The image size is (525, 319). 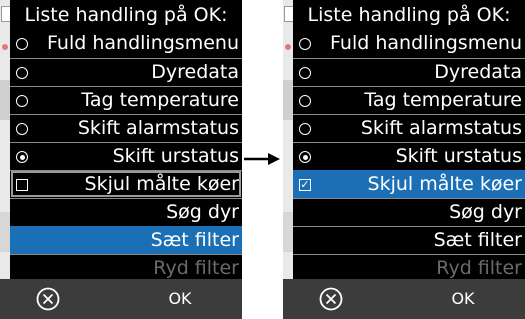 I want to click on right-arrow-icon, so click(x=262, y=159).